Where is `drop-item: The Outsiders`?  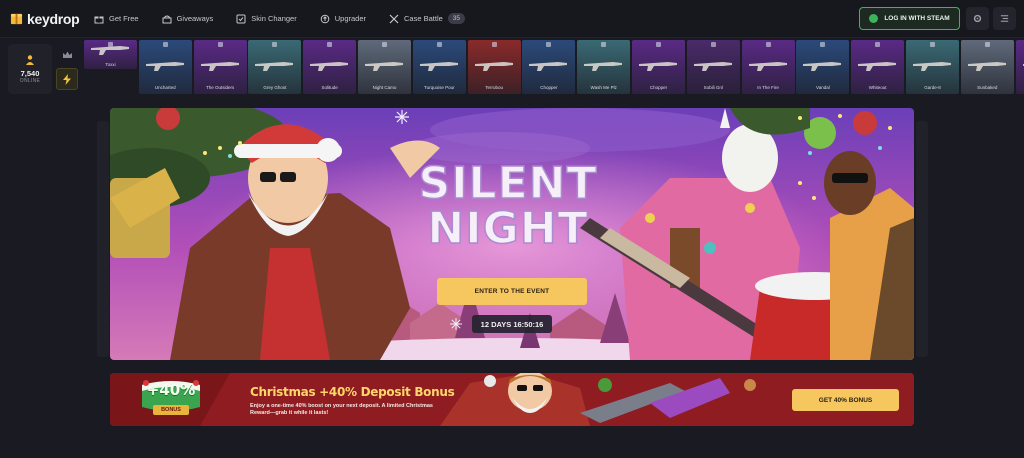 drop-item: The Outsiders is located at coordinates (220, 67).